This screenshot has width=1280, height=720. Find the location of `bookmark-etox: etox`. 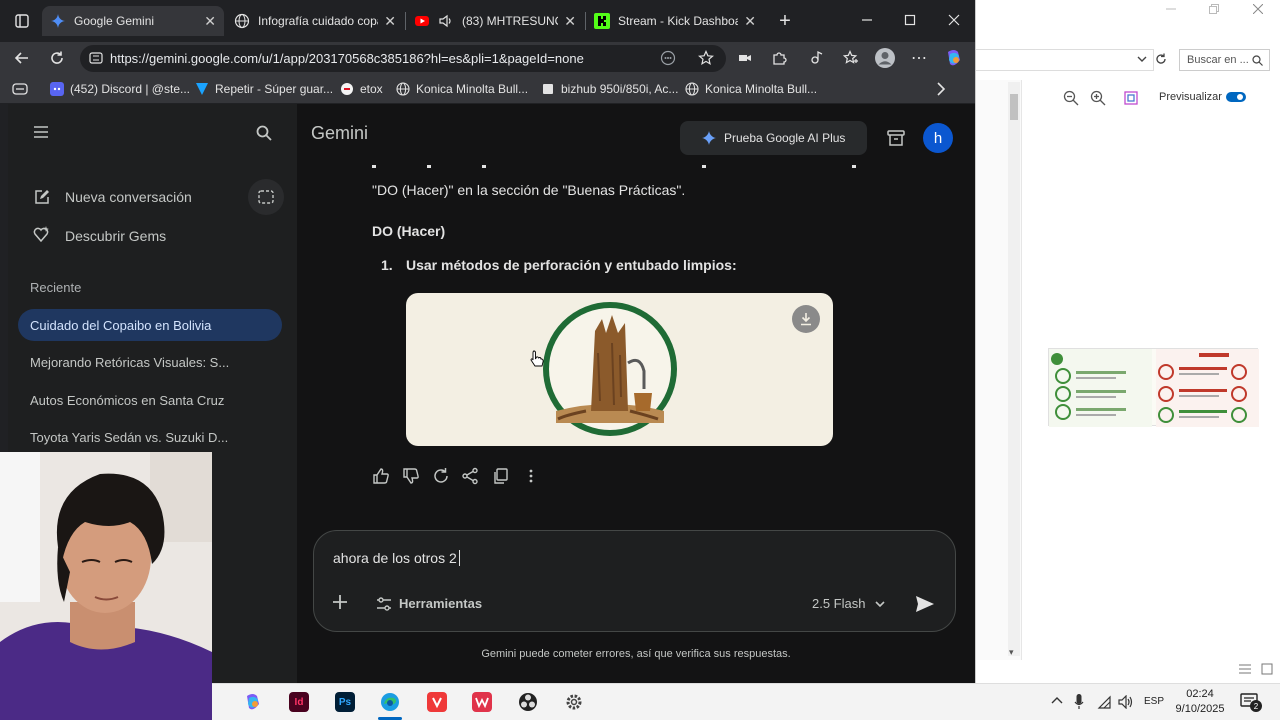

bookmark-etox: etox is located at coordinates (361, 89).